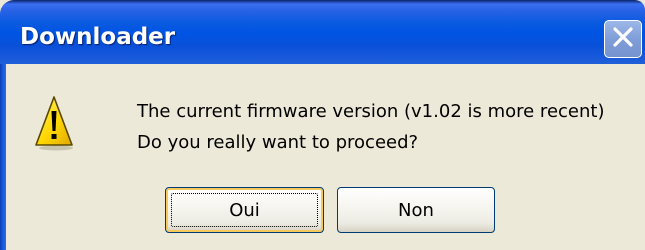  I want to click on yes-button: Oui, so click(244, 210).